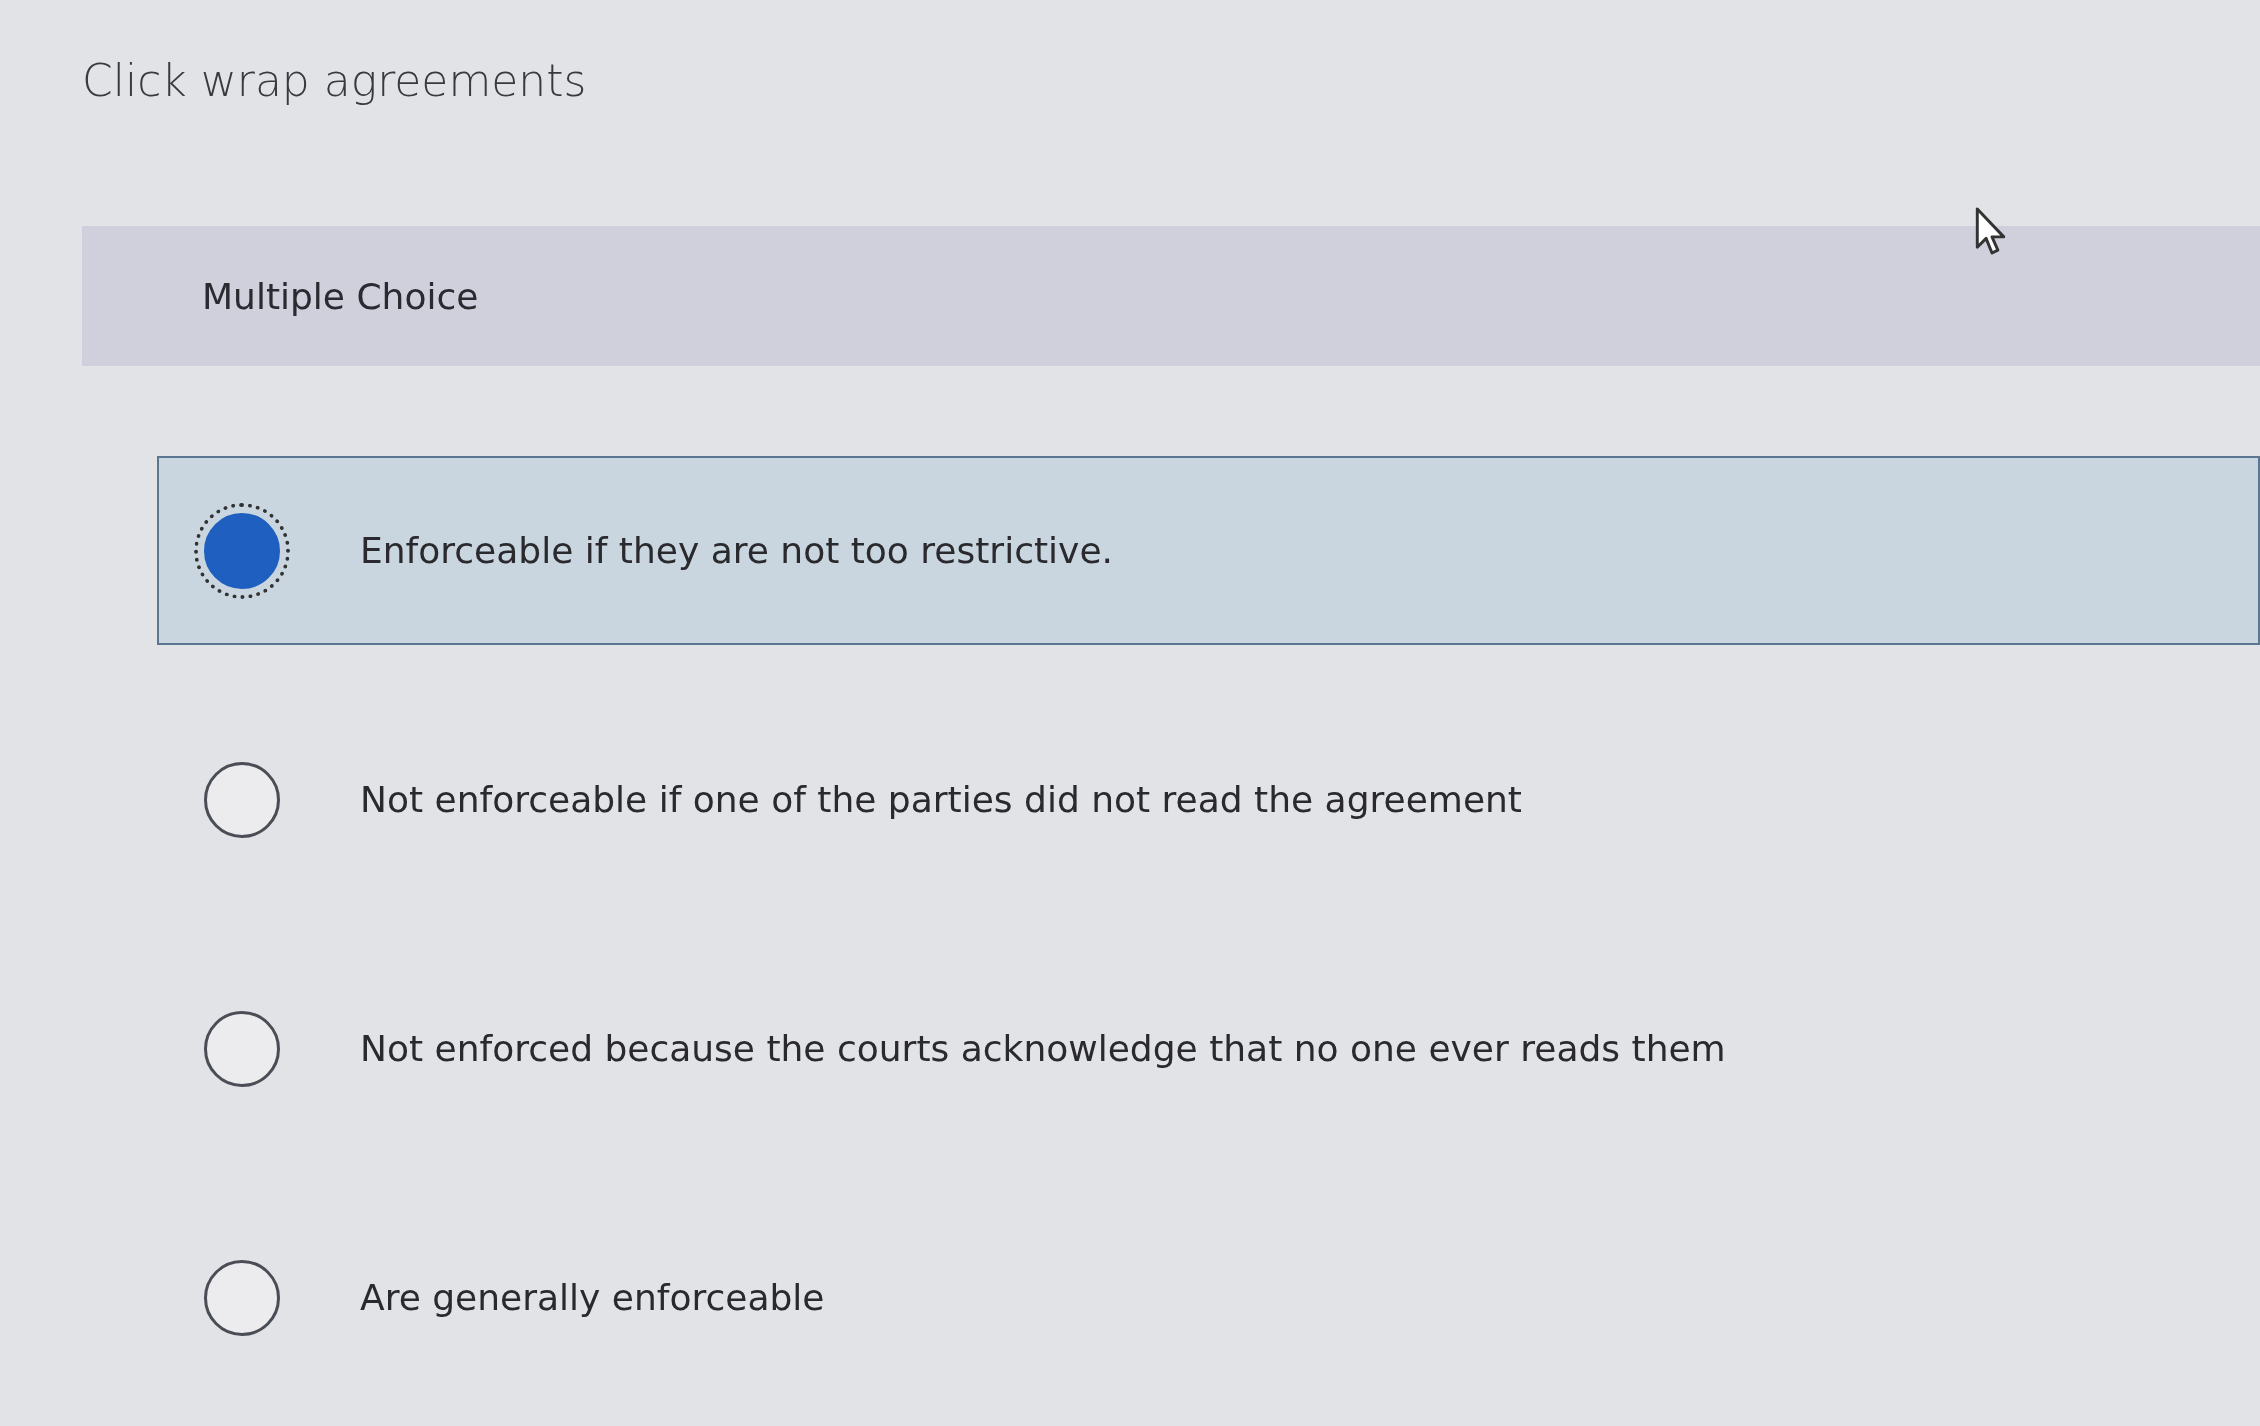 The width and height of the screenshot is (2260, 1426). I want to click on answer-option: Not enforced because the courts acknowledge that no one ever reads them, so click(1208, 1048).